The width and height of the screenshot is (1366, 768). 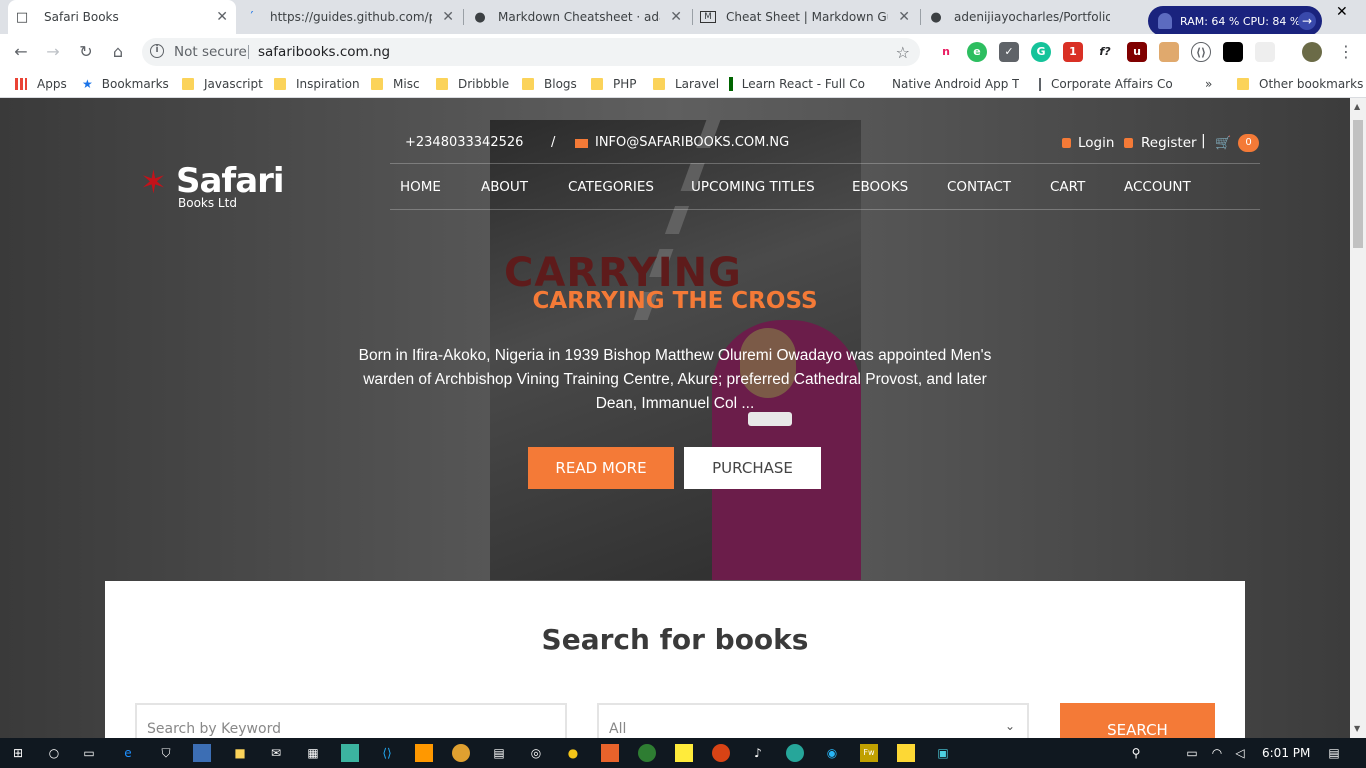 I want to click on login-link: Login, so click(x=1096, y=143).